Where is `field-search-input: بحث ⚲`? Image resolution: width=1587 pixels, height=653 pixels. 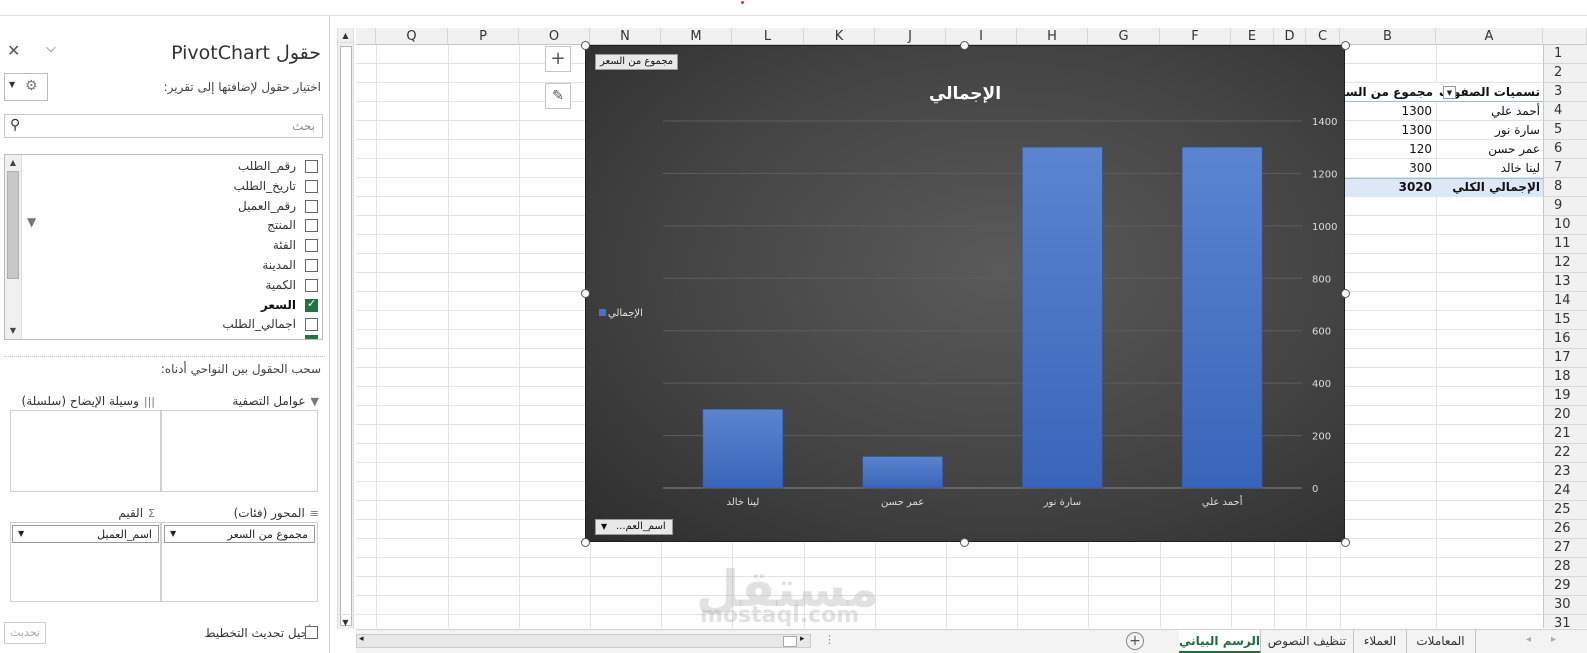 field-search-input: بحث ⚲ is located at coordinates (163, 126).